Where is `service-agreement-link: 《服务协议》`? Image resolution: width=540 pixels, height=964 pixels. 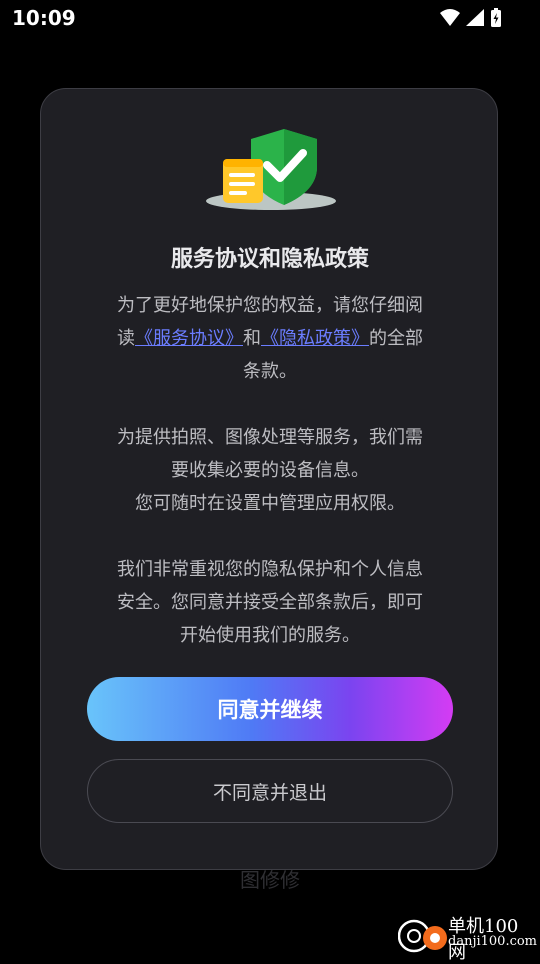
service-agreement-link: 《服务协议》 is located at coordinates (189, 338).